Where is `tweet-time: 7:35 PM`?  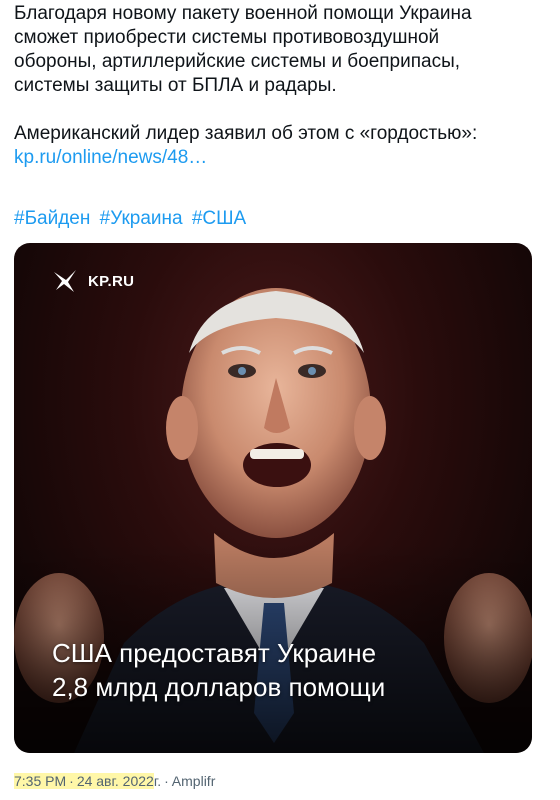 tweet-time: 7:35 PM is located at coordinates (40, 781).